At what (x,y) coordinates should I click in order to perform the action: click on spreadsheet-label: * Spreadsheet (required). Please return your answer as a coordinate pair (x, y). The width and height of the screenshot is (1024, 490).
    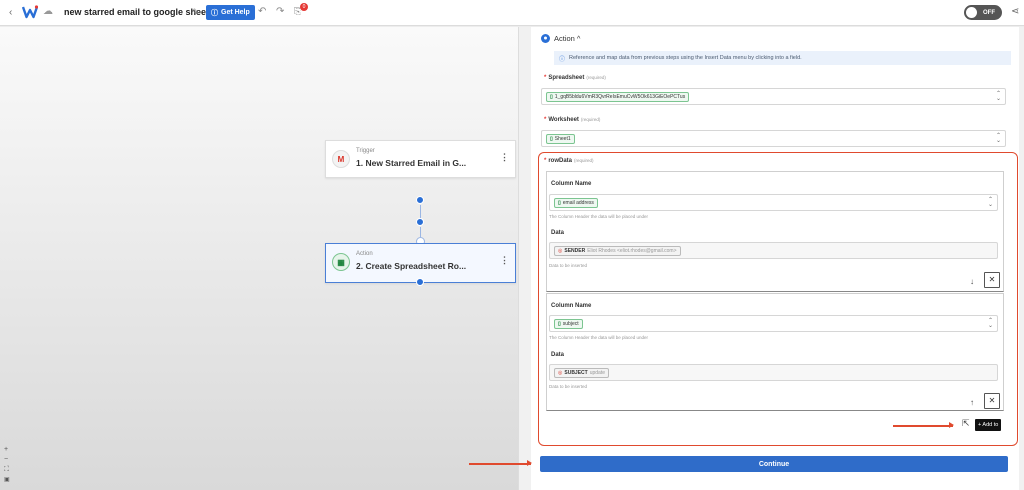
    Looking at the image, I should click on (575, 78).